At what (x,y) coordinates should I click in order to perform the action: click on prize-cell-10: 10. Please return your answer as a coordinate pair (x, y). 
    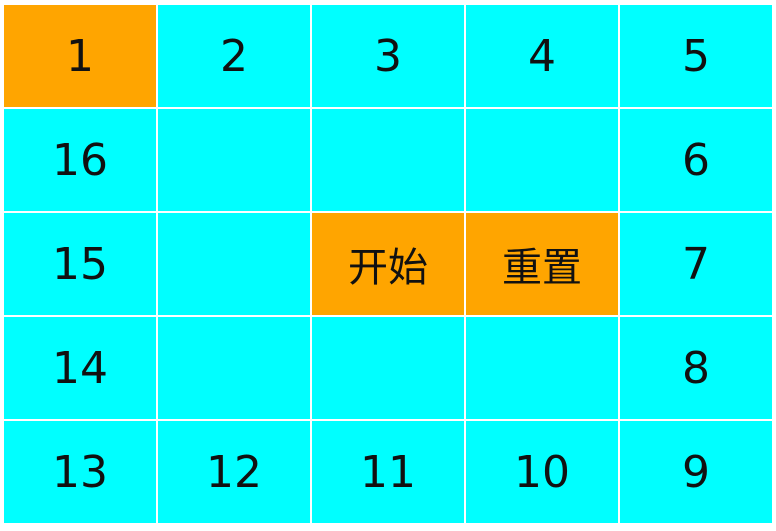
    Looking at the image, I should click on (542, 472).